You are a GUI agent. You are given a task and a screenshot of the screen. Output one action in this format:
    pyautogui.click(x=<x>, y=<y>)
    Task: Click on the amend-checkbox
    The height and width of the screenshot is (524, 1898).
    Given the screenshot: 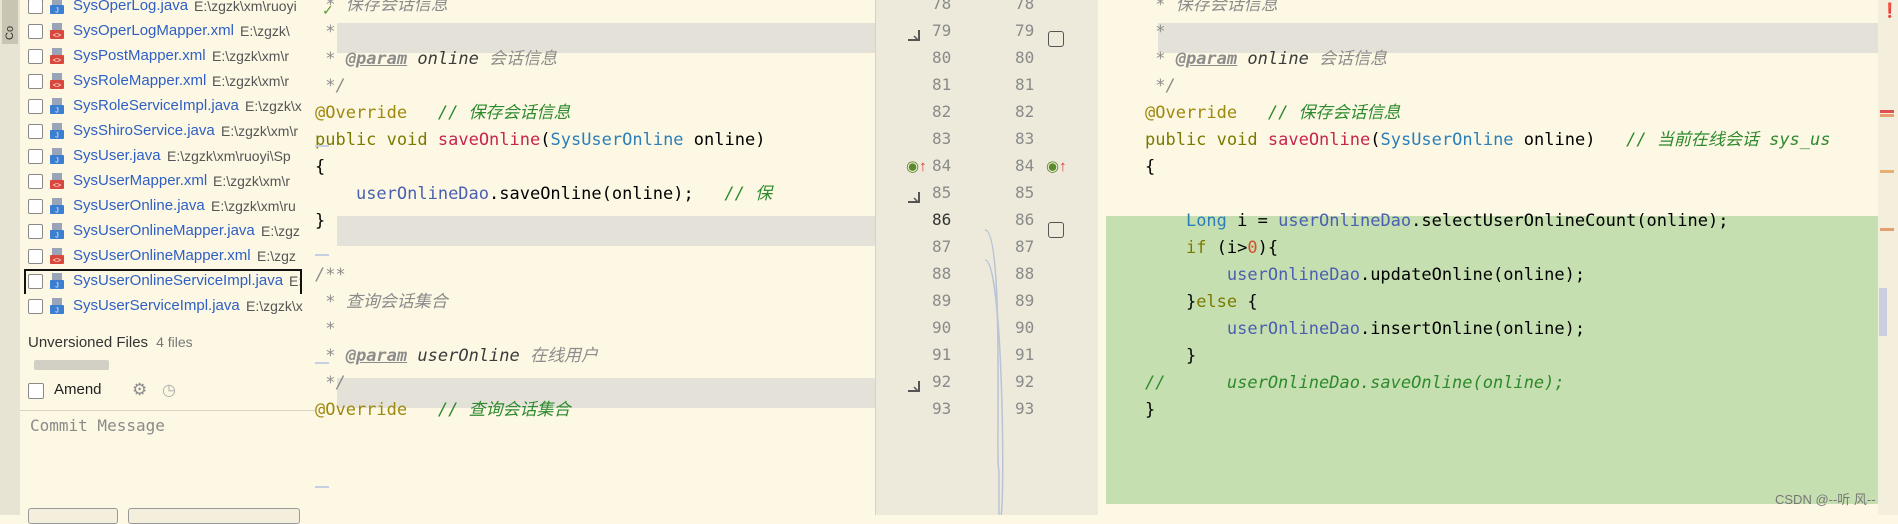 What is the action you would take?
    pyautogui.click(x=36, y=391)
    